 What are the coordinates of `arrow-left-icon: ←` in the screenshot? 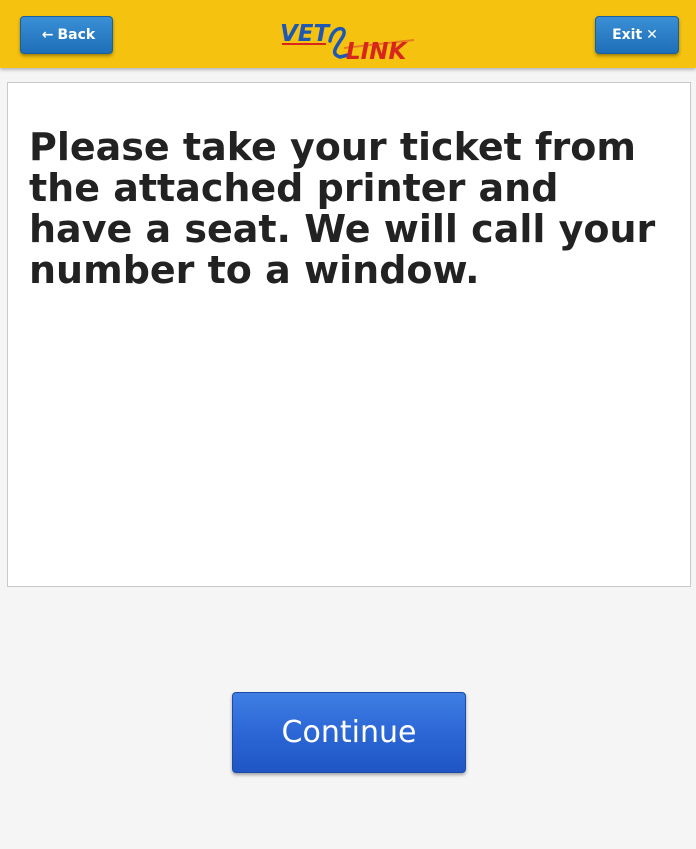 It's located at (47, 35).